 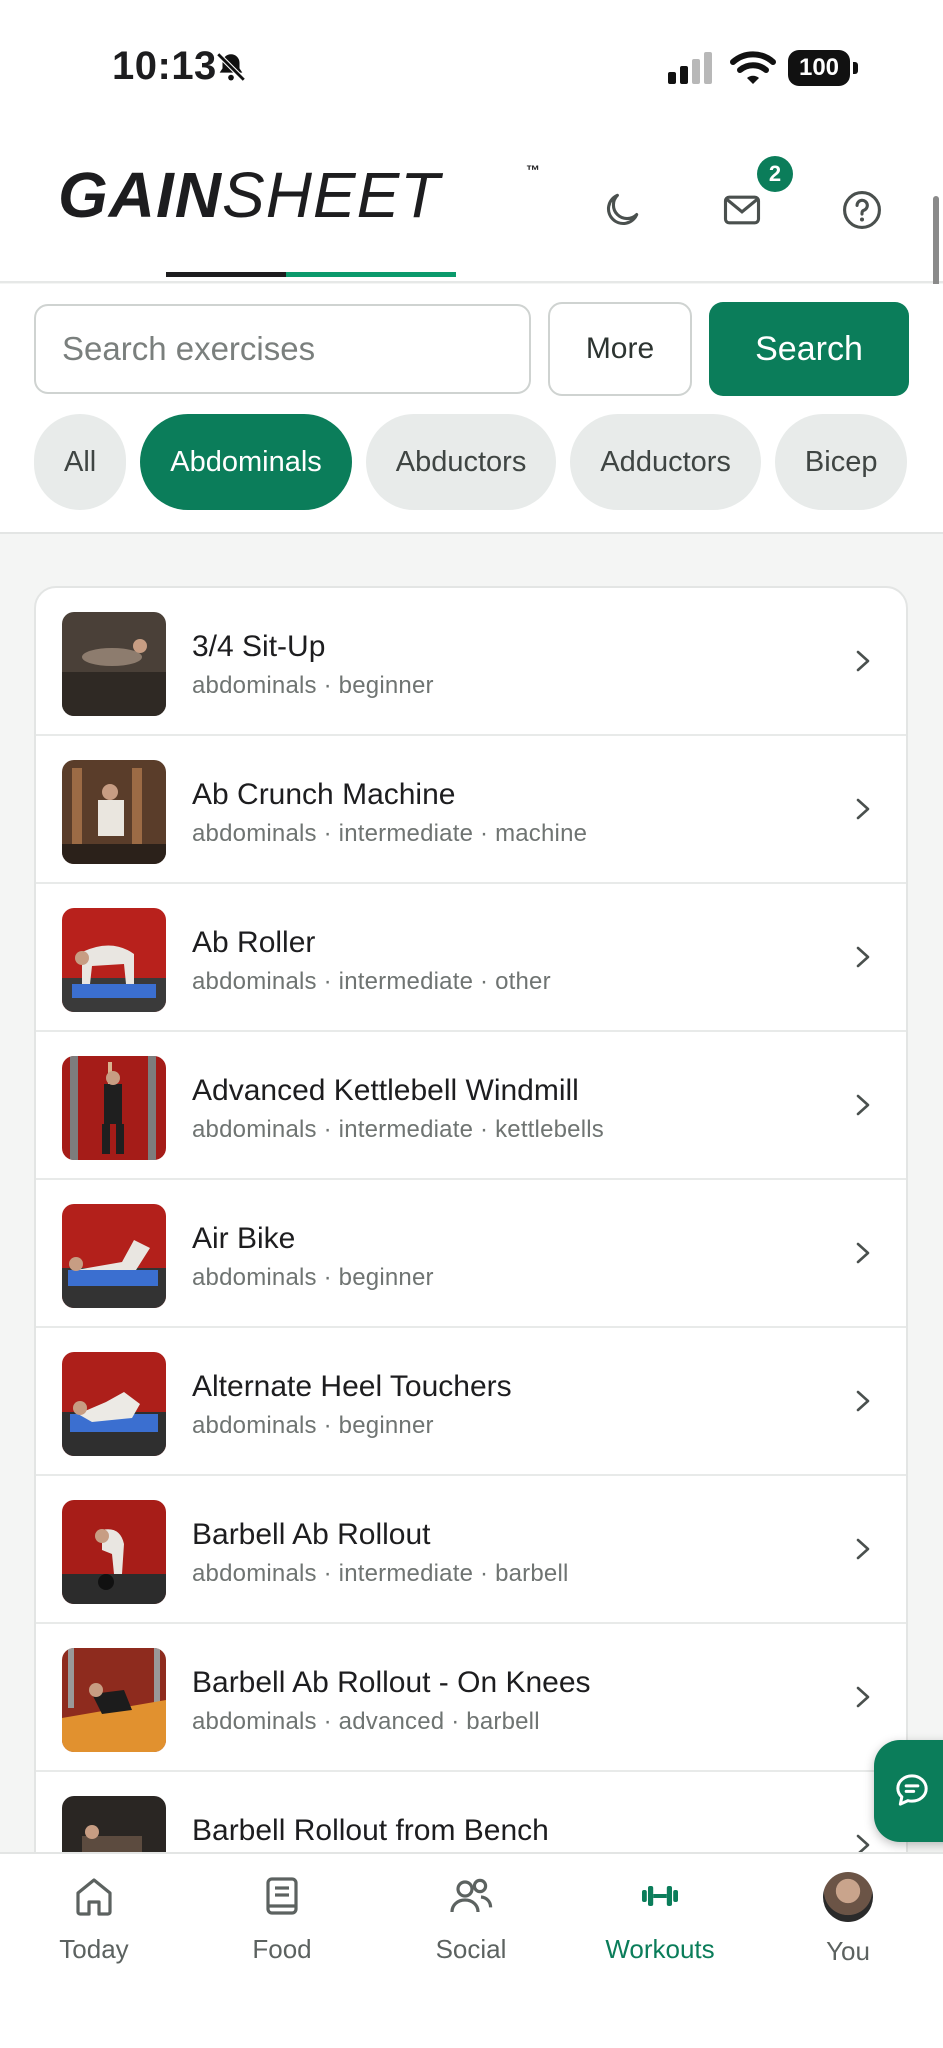 I want to click on app-header: GAINSHEET ™, so click(x=471, y=200).